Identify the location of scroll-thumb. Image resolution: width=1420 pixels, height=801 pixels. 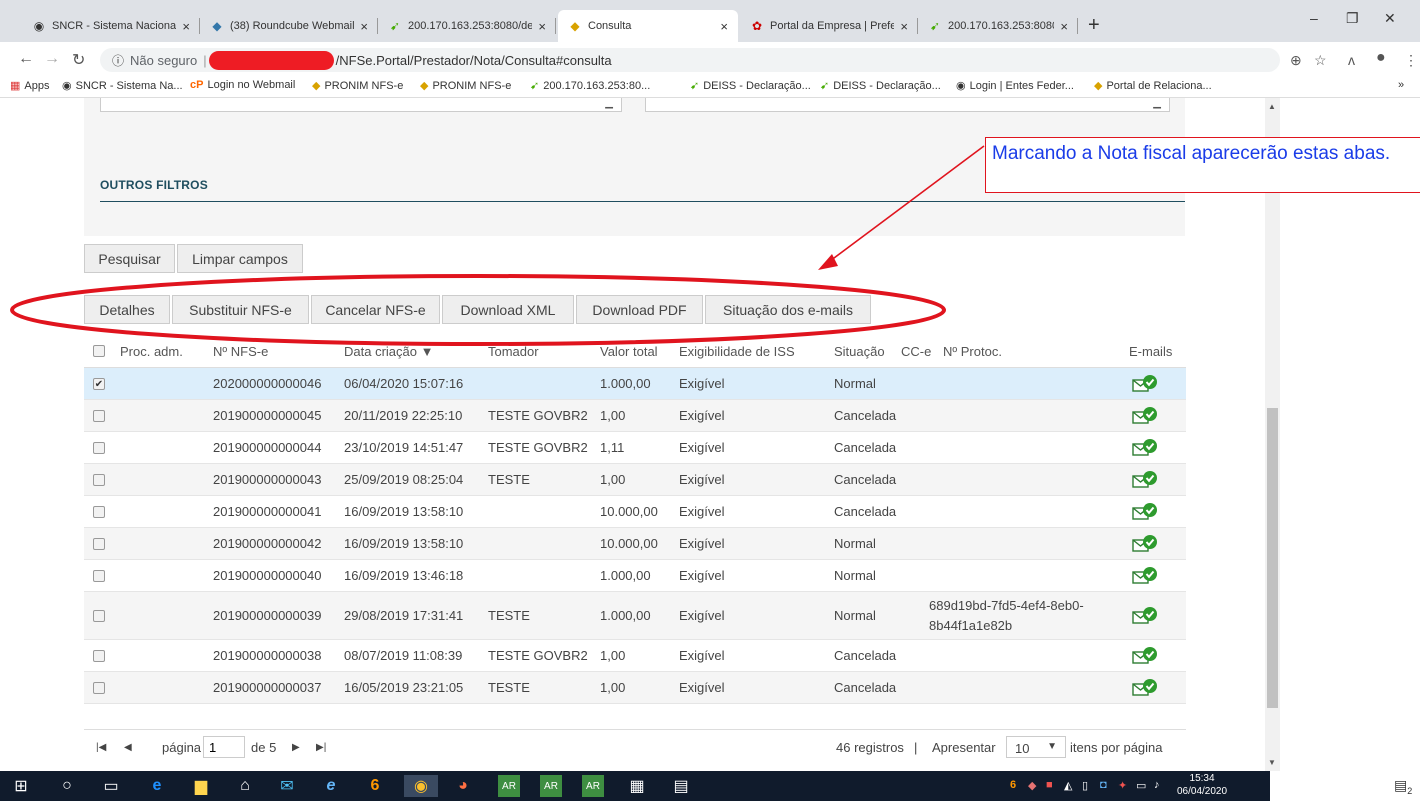
(1272, 558).